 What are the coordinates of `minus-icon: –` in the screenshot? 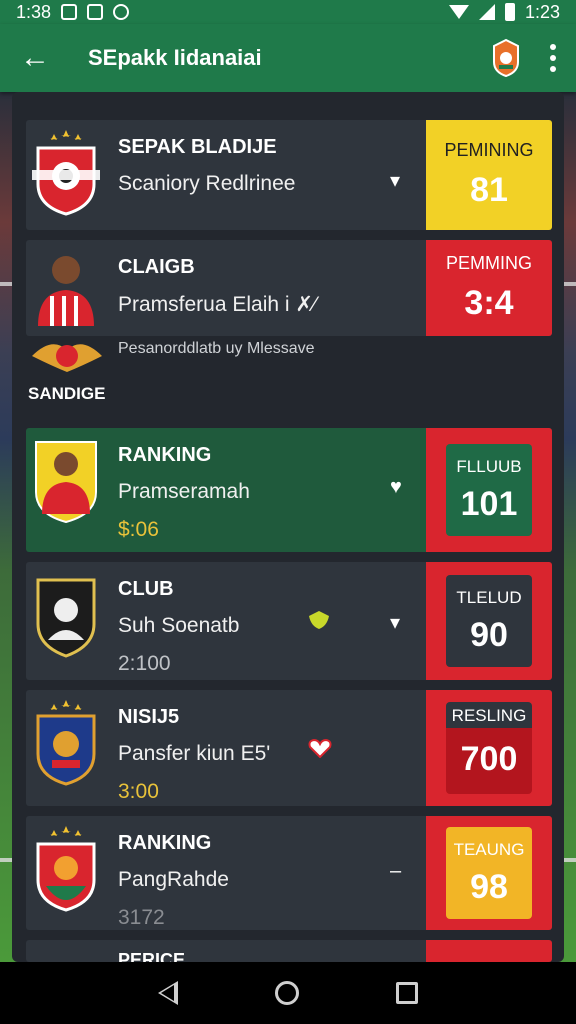 It's located at (395, 871).